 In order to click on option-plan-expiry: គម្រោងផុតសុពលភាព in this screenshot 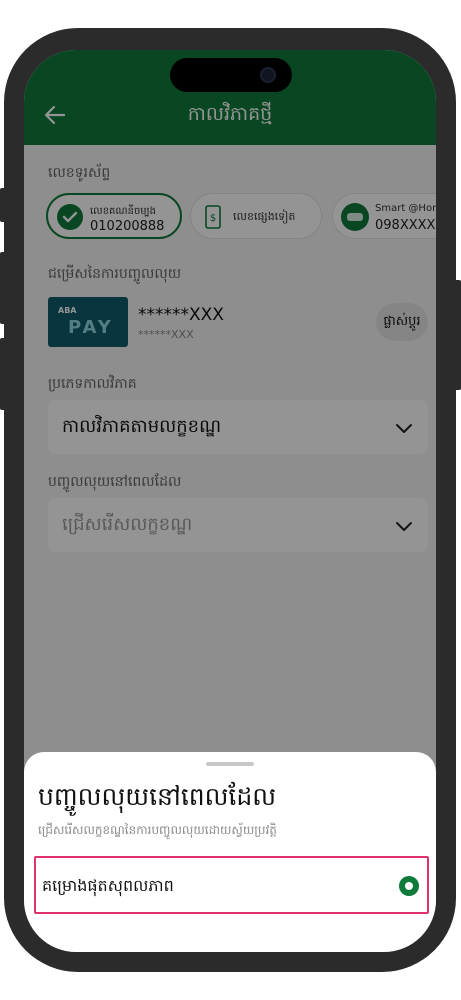, I will do `click(231, 885)`.